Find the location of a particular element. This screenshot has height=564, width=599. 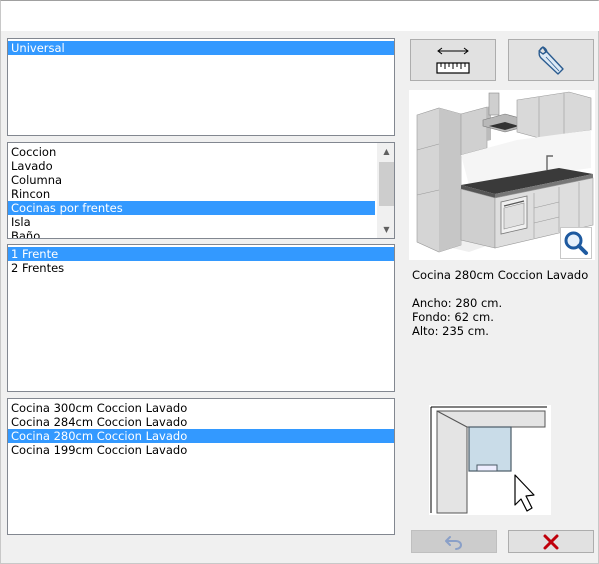

dialog-header-area is located at coordinates (300, 16).